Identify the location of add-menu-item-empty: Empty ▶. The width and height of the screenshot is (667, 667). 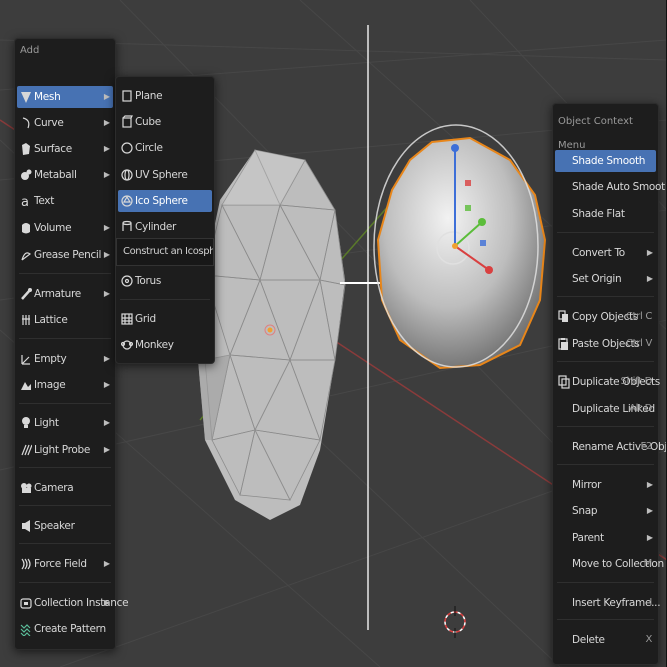
(65, 359).